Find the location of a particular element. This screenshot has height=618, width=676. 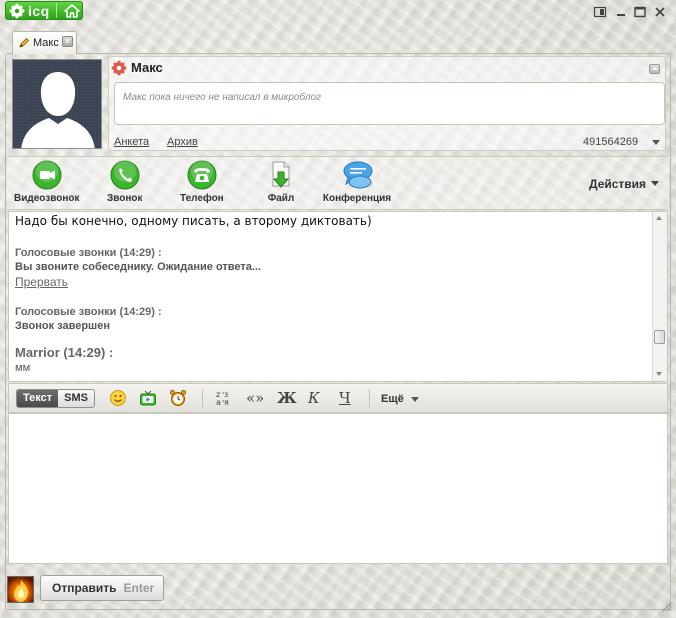

divider is located at coordinates (56, 10).